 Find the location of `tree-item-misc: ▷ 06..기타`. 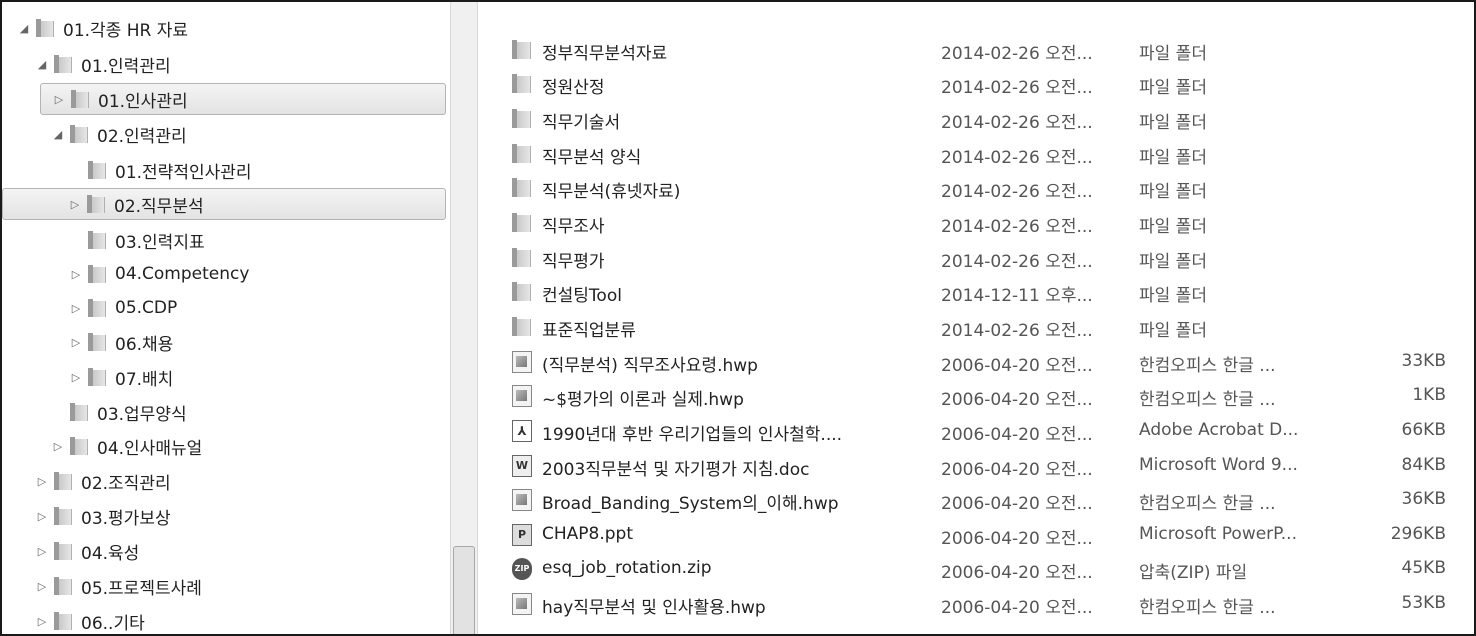

tree-item-misc: ▷ 06..기타 is located at coordinates (234, 619).